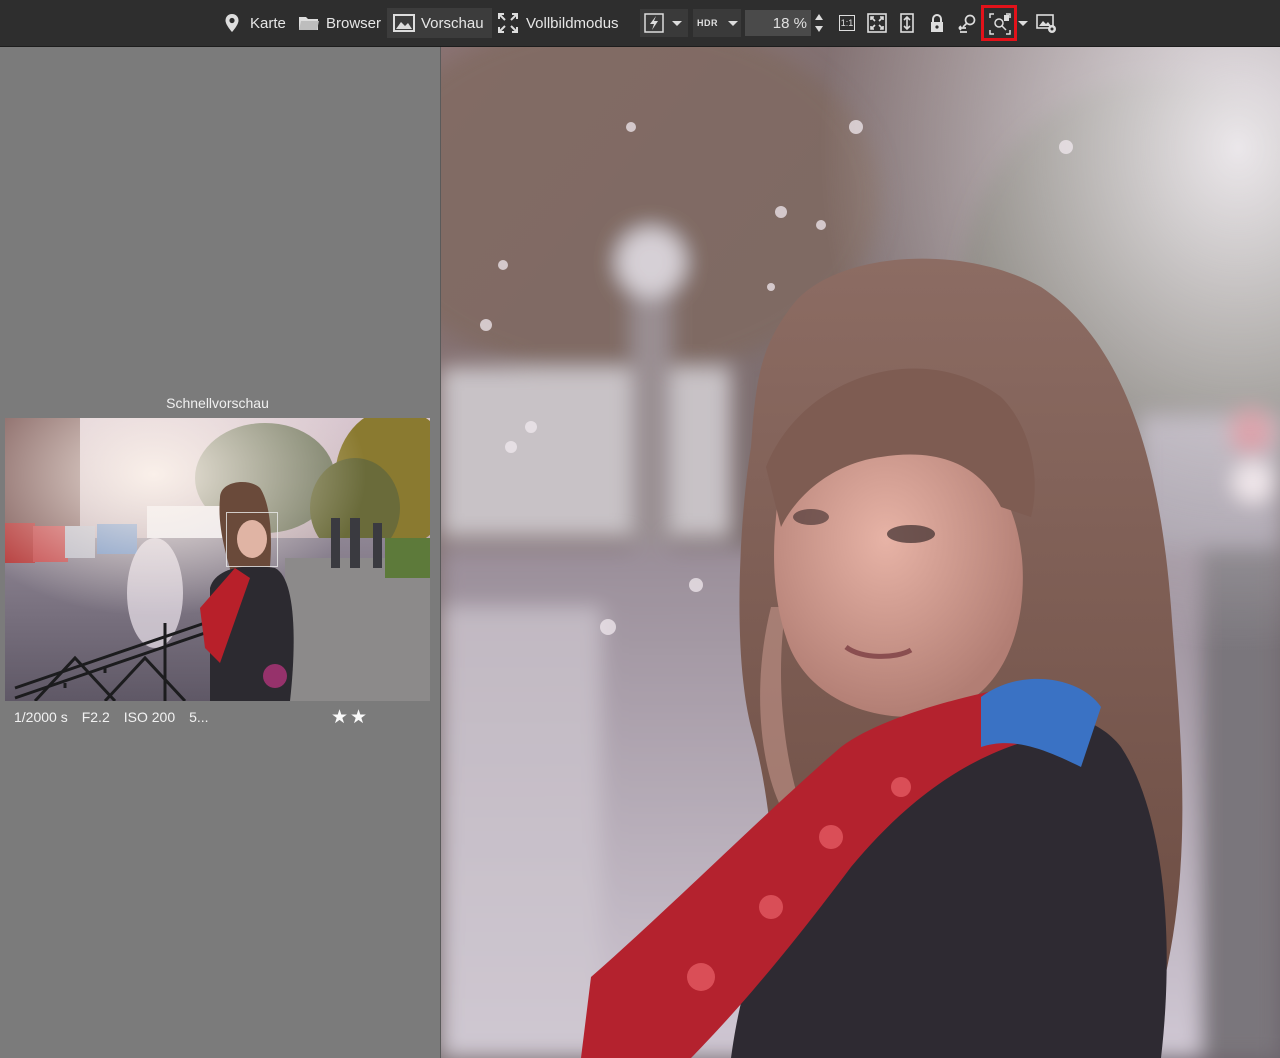  I want to click on hdr-dropdown: HDR, so click(717, 23).